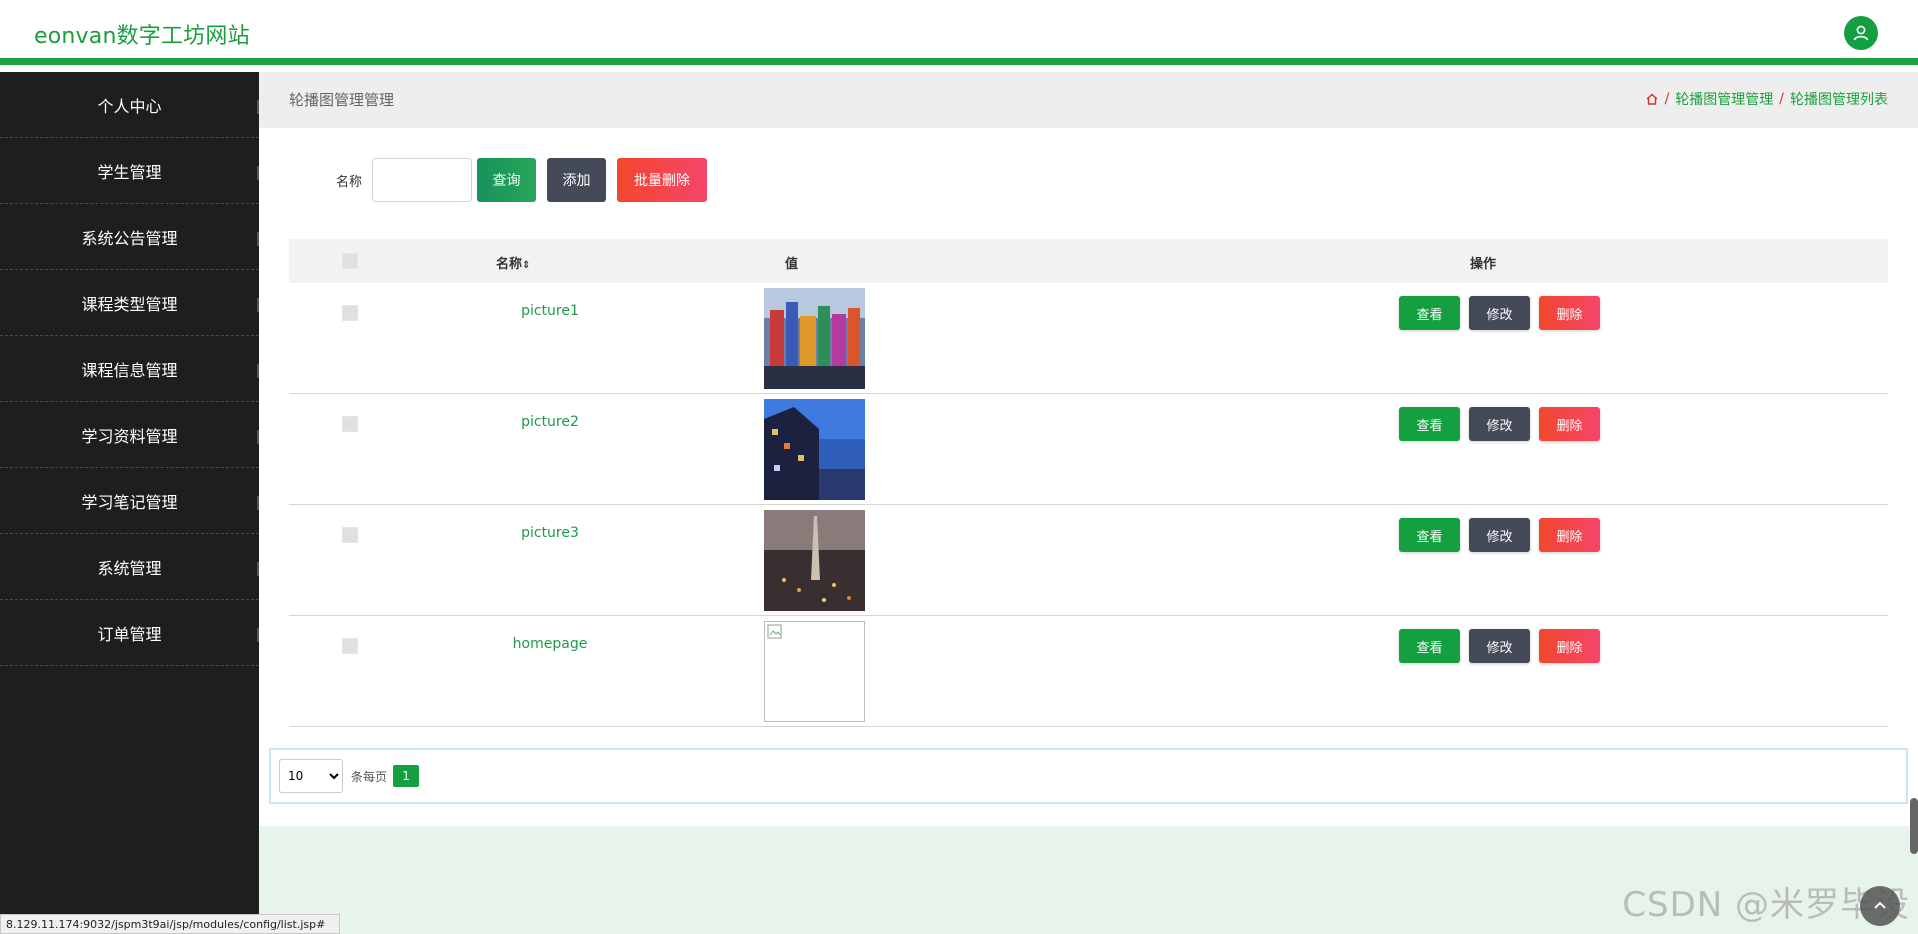 The height and width of the screenshot is (934, 1918). What do you see at coordinates (422, 180) in the screenshot?
I see `name-search-input` at bounding box center [422, 180].